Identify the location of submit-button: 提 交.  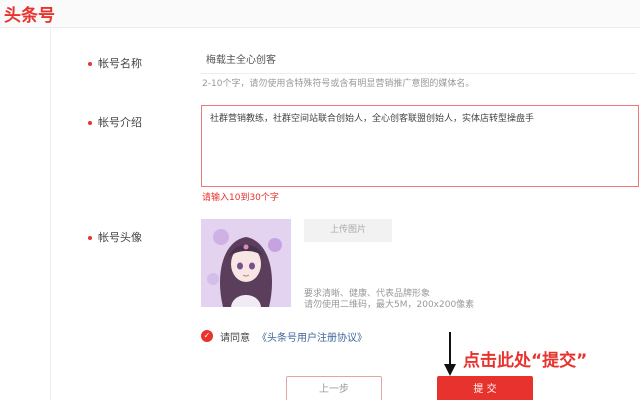
(485, 388).